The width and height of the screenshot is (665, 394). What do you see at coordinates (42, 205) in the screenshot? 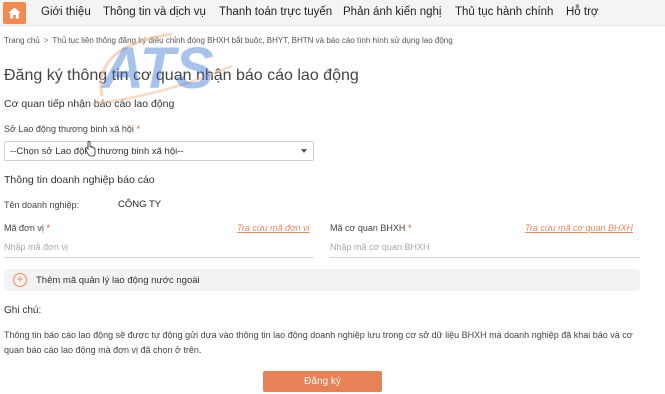
I see `enterprise-name-label: Tên doanh nghiệp:` at bounding box center [42, 205].